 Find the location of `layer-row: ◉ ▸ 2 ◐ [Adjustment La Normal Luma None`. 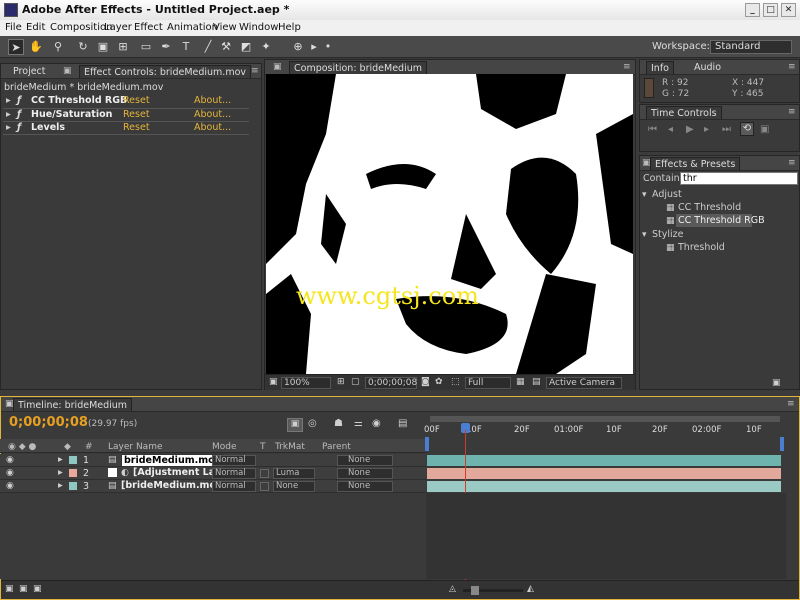

layer-row: ◉ ▸ 2 ◐ [Adjustment La Normal Luma None is located at coordinates (213, 473).